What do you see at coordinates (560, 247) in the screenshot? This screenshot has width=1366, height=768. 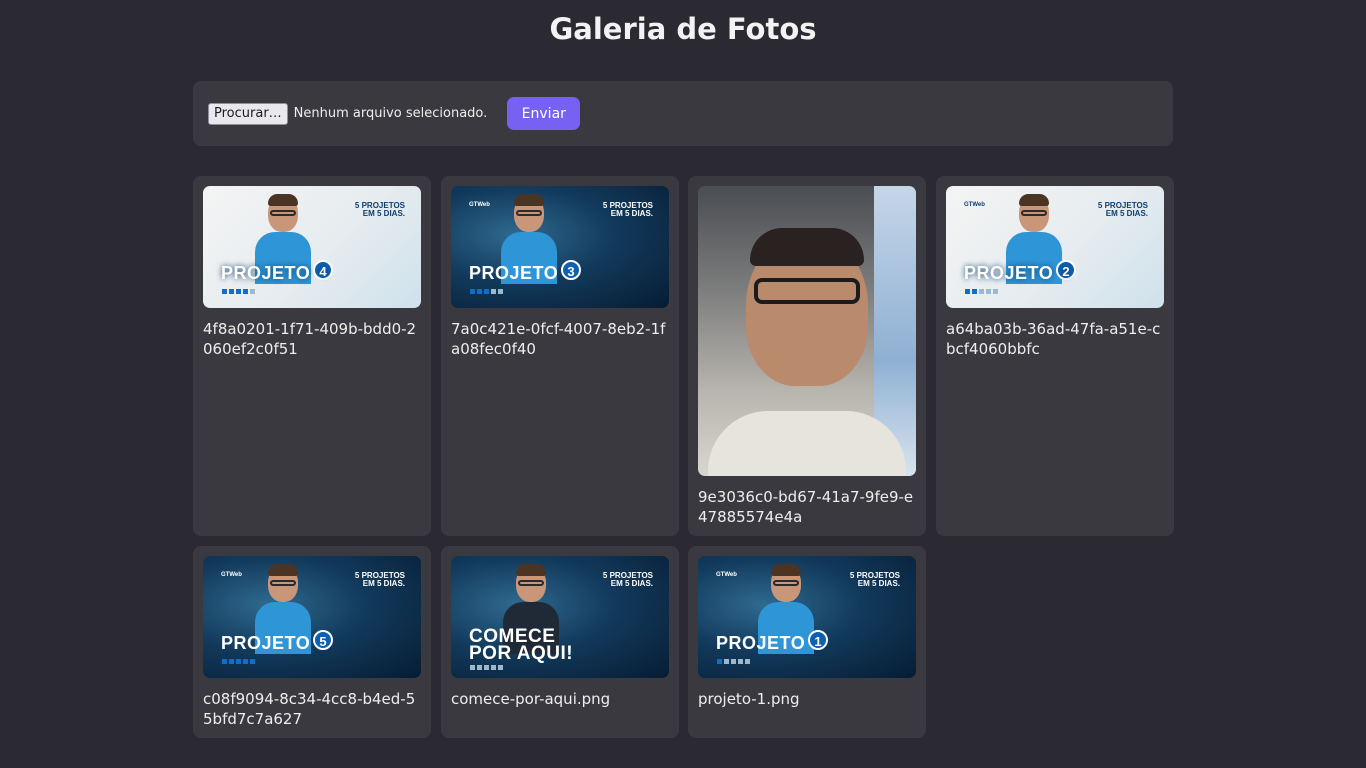 I see `gallery-thumbnail: GTWeb 5 PROJETOS EM 5 DIAS. PROJETO 3` at bounding box center [560, 247].